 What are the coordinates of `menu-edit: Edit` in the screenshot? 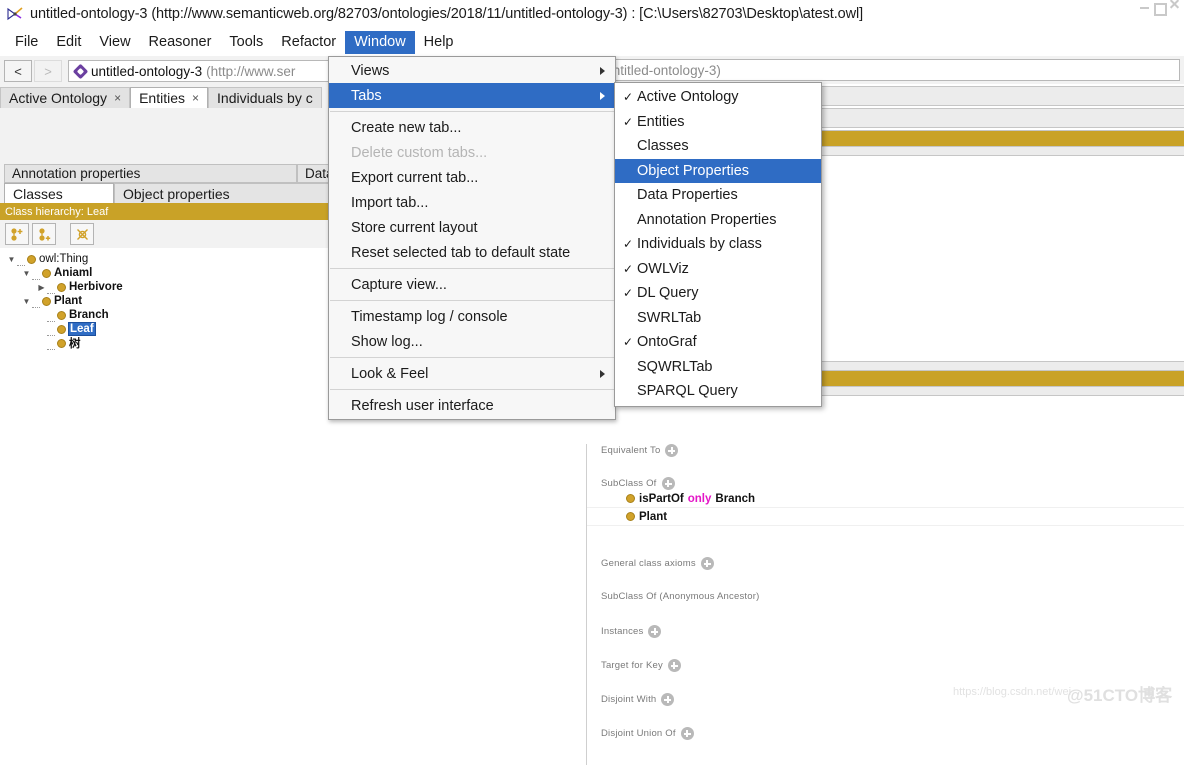 It's located at (68, 42).